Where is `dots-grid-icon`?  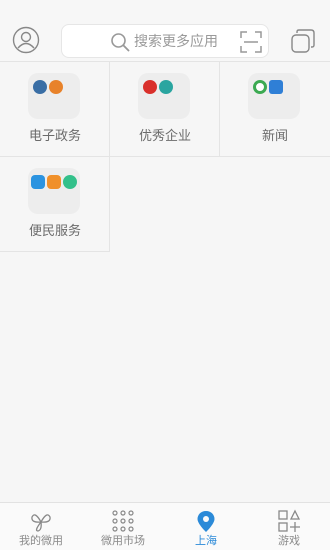
dots-grid-icon is located at coordinates (123, 521).